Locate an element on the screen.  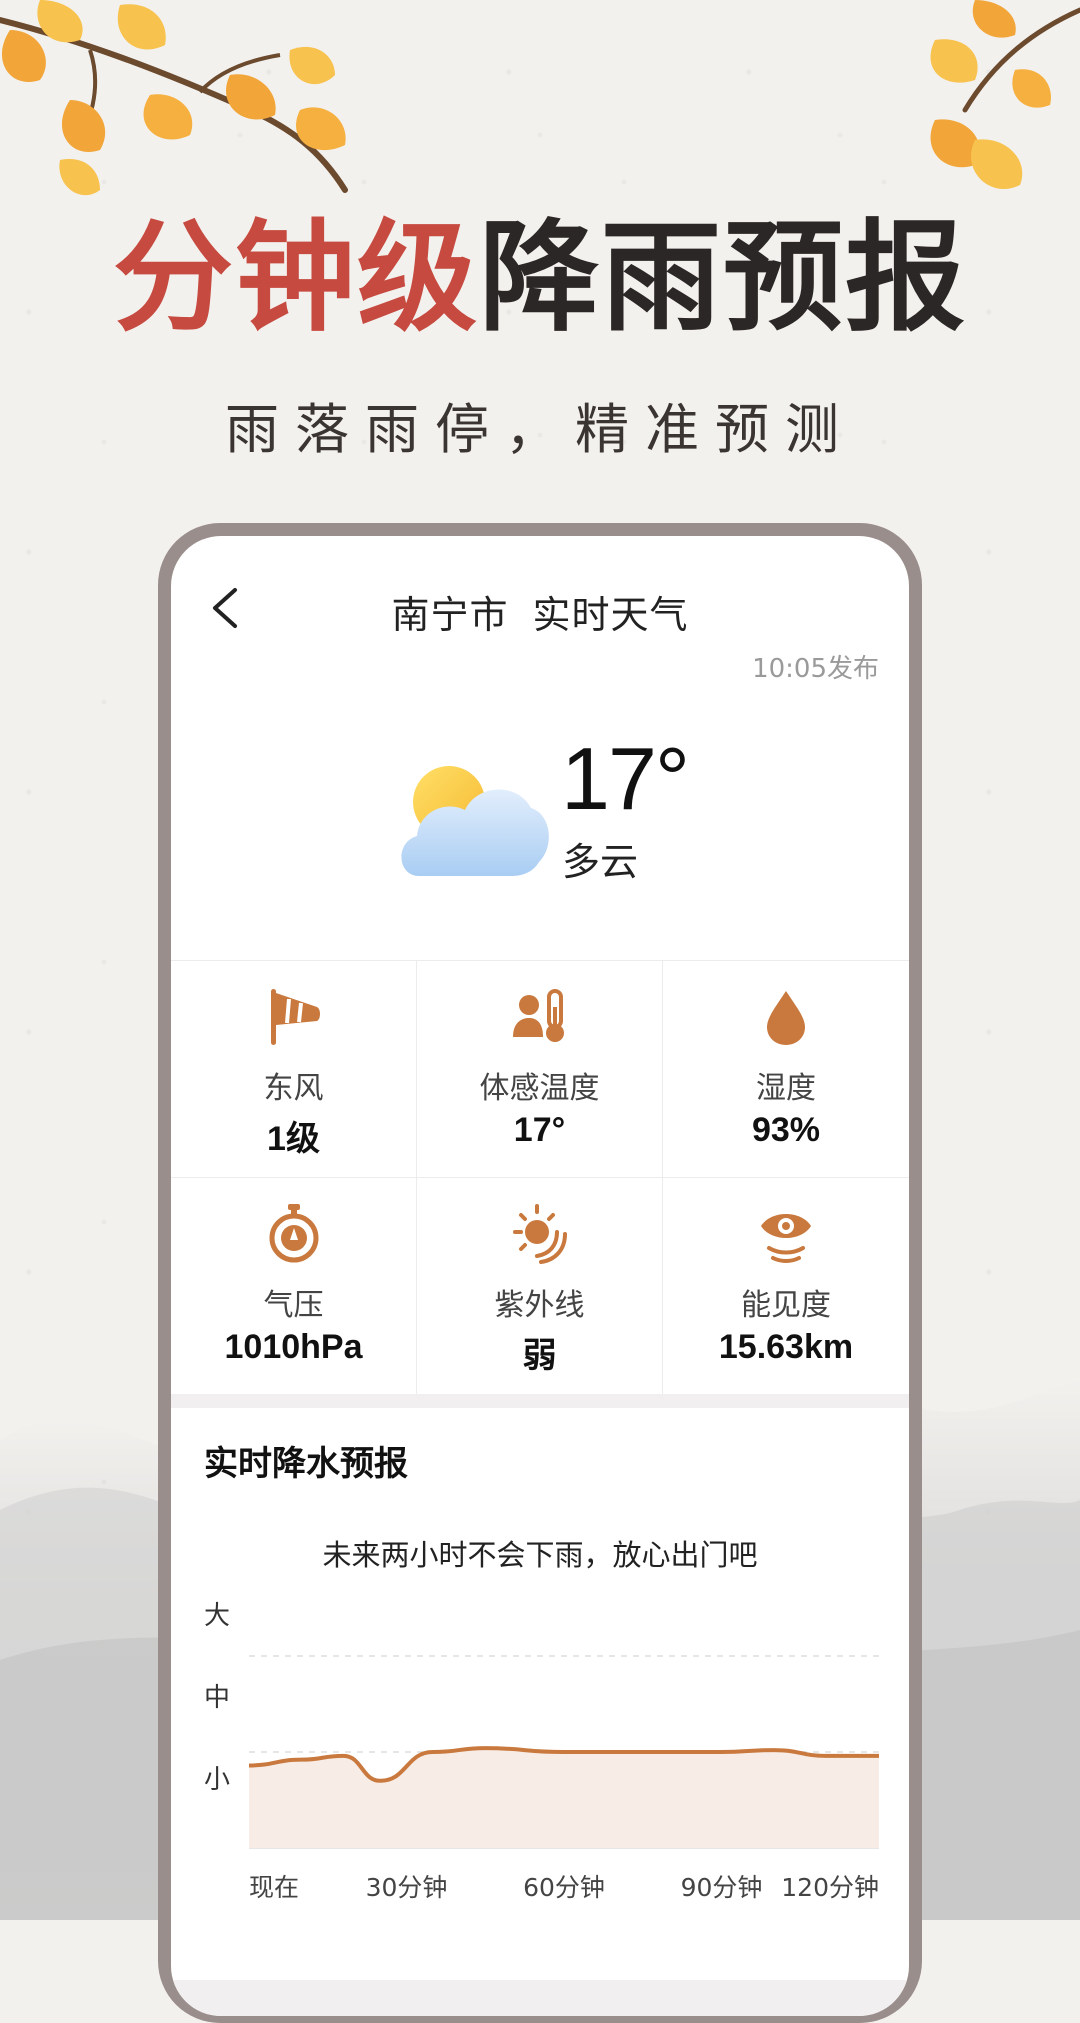
page-title: 南宁市 实时天气 is located at coordinates (540, 611).